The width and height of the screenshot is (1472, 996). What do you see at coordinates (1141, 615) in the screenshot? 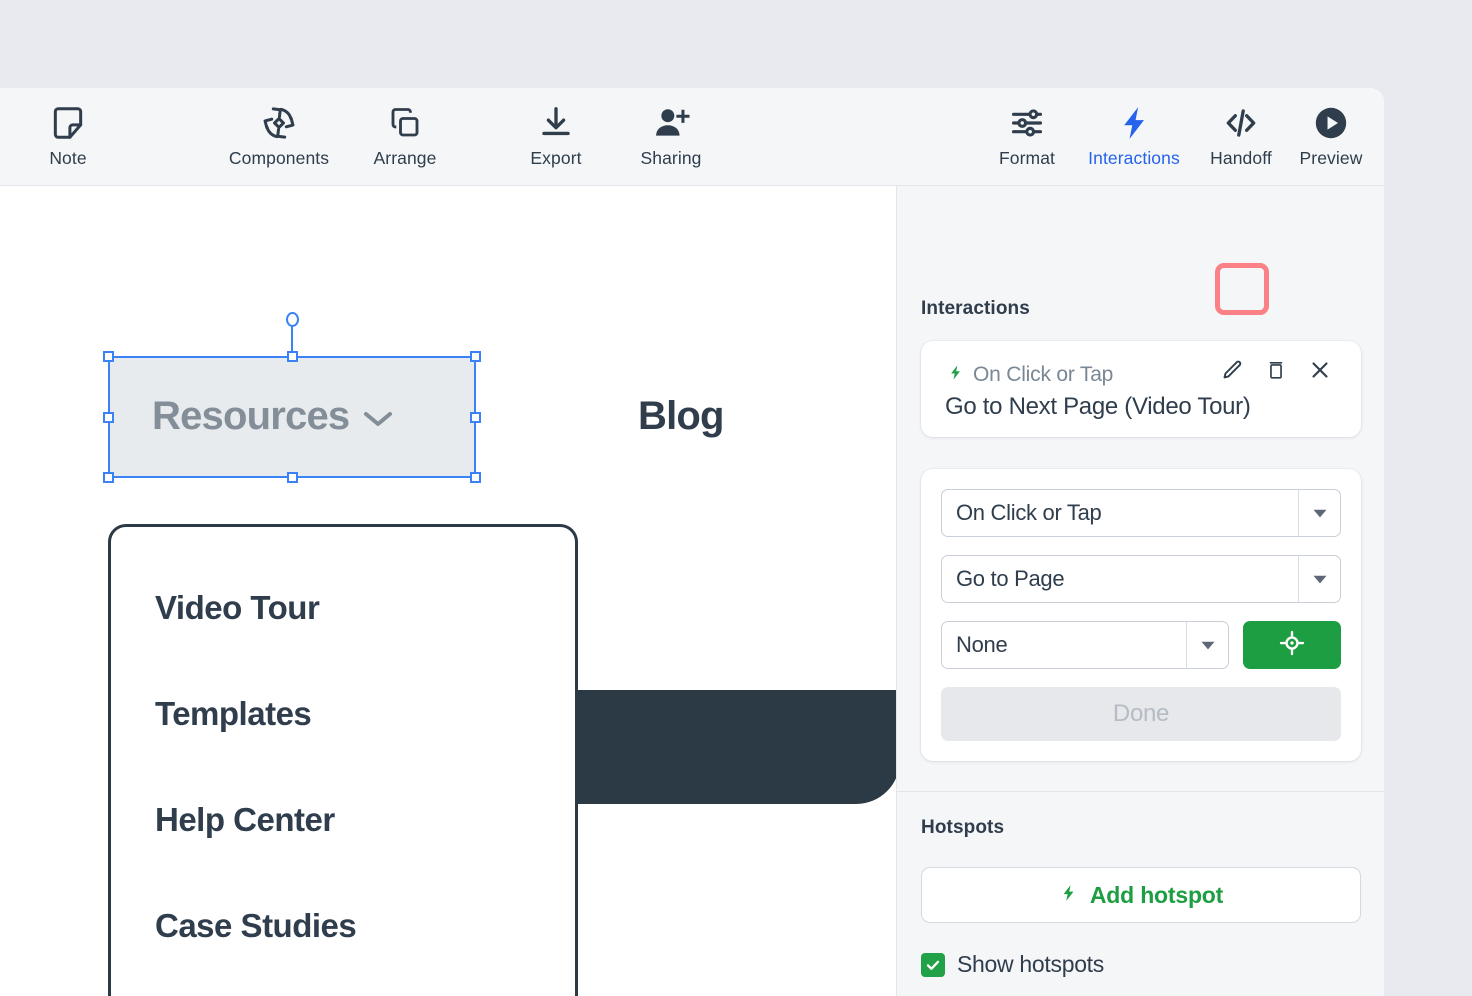
I see `interaction-editor-card: On Click or Tap Go to Page None Done` at bounding box center [1141, 615].